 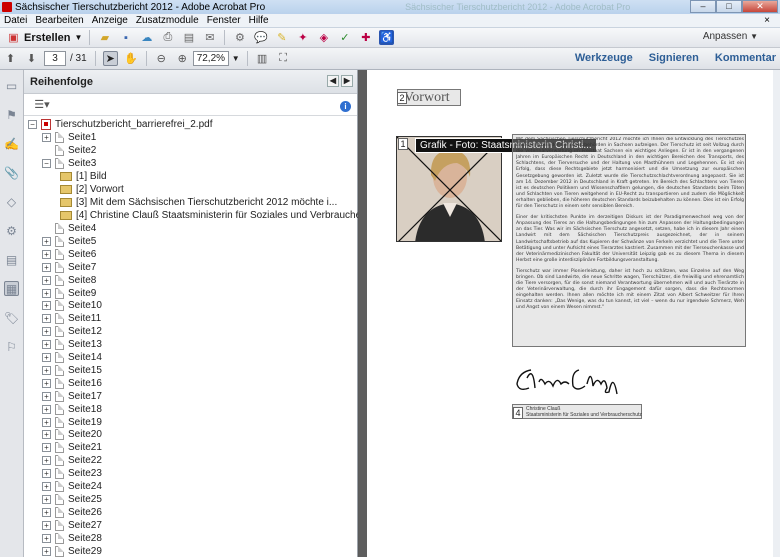 What do you see at coordinates (72, 551) in the screenshot?
I see `tree-page-item: + Seite29` at bounding box center [72, 551].